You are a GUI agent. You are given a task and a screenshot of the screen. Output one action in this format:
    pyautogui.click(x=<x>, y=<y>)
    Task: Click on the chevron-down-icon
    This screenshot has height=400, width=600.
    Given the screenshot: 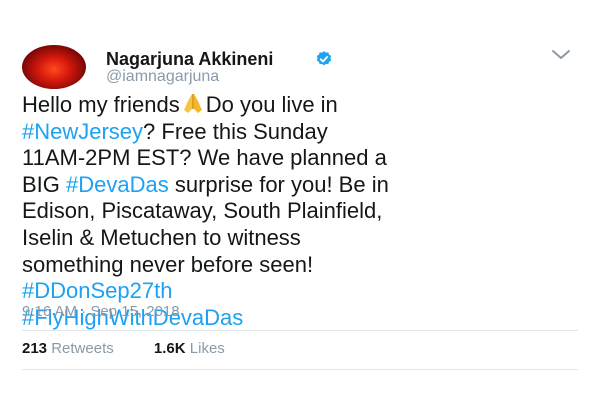 What is the action you would take?
    pyautogui.click(x=561, y=55)
    